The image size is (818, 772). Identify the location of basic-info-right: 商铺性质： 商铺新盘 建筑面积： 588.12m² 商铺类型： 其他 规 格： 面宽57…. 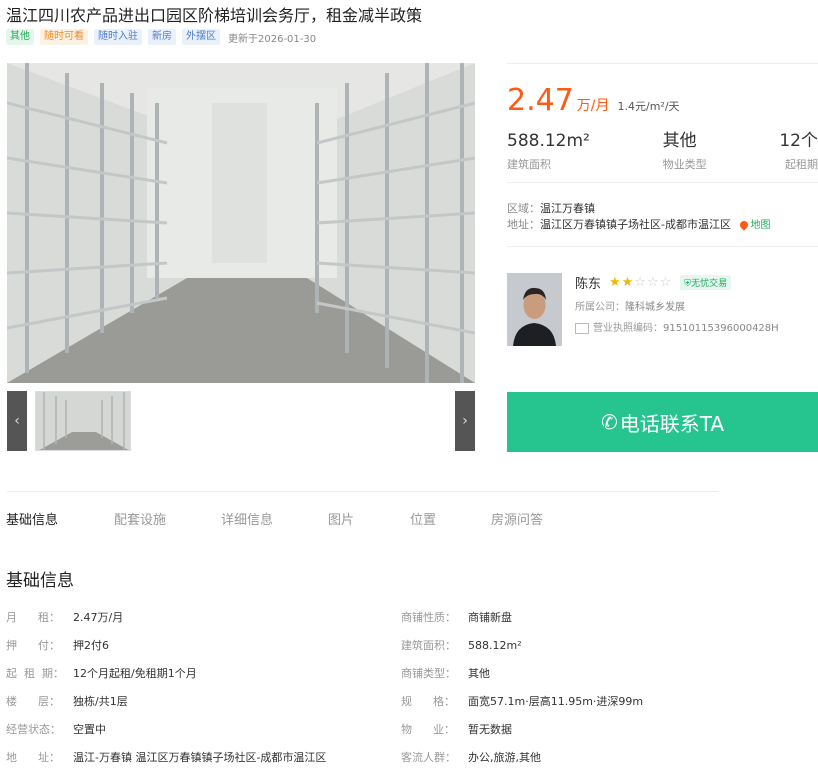
(522, 688).